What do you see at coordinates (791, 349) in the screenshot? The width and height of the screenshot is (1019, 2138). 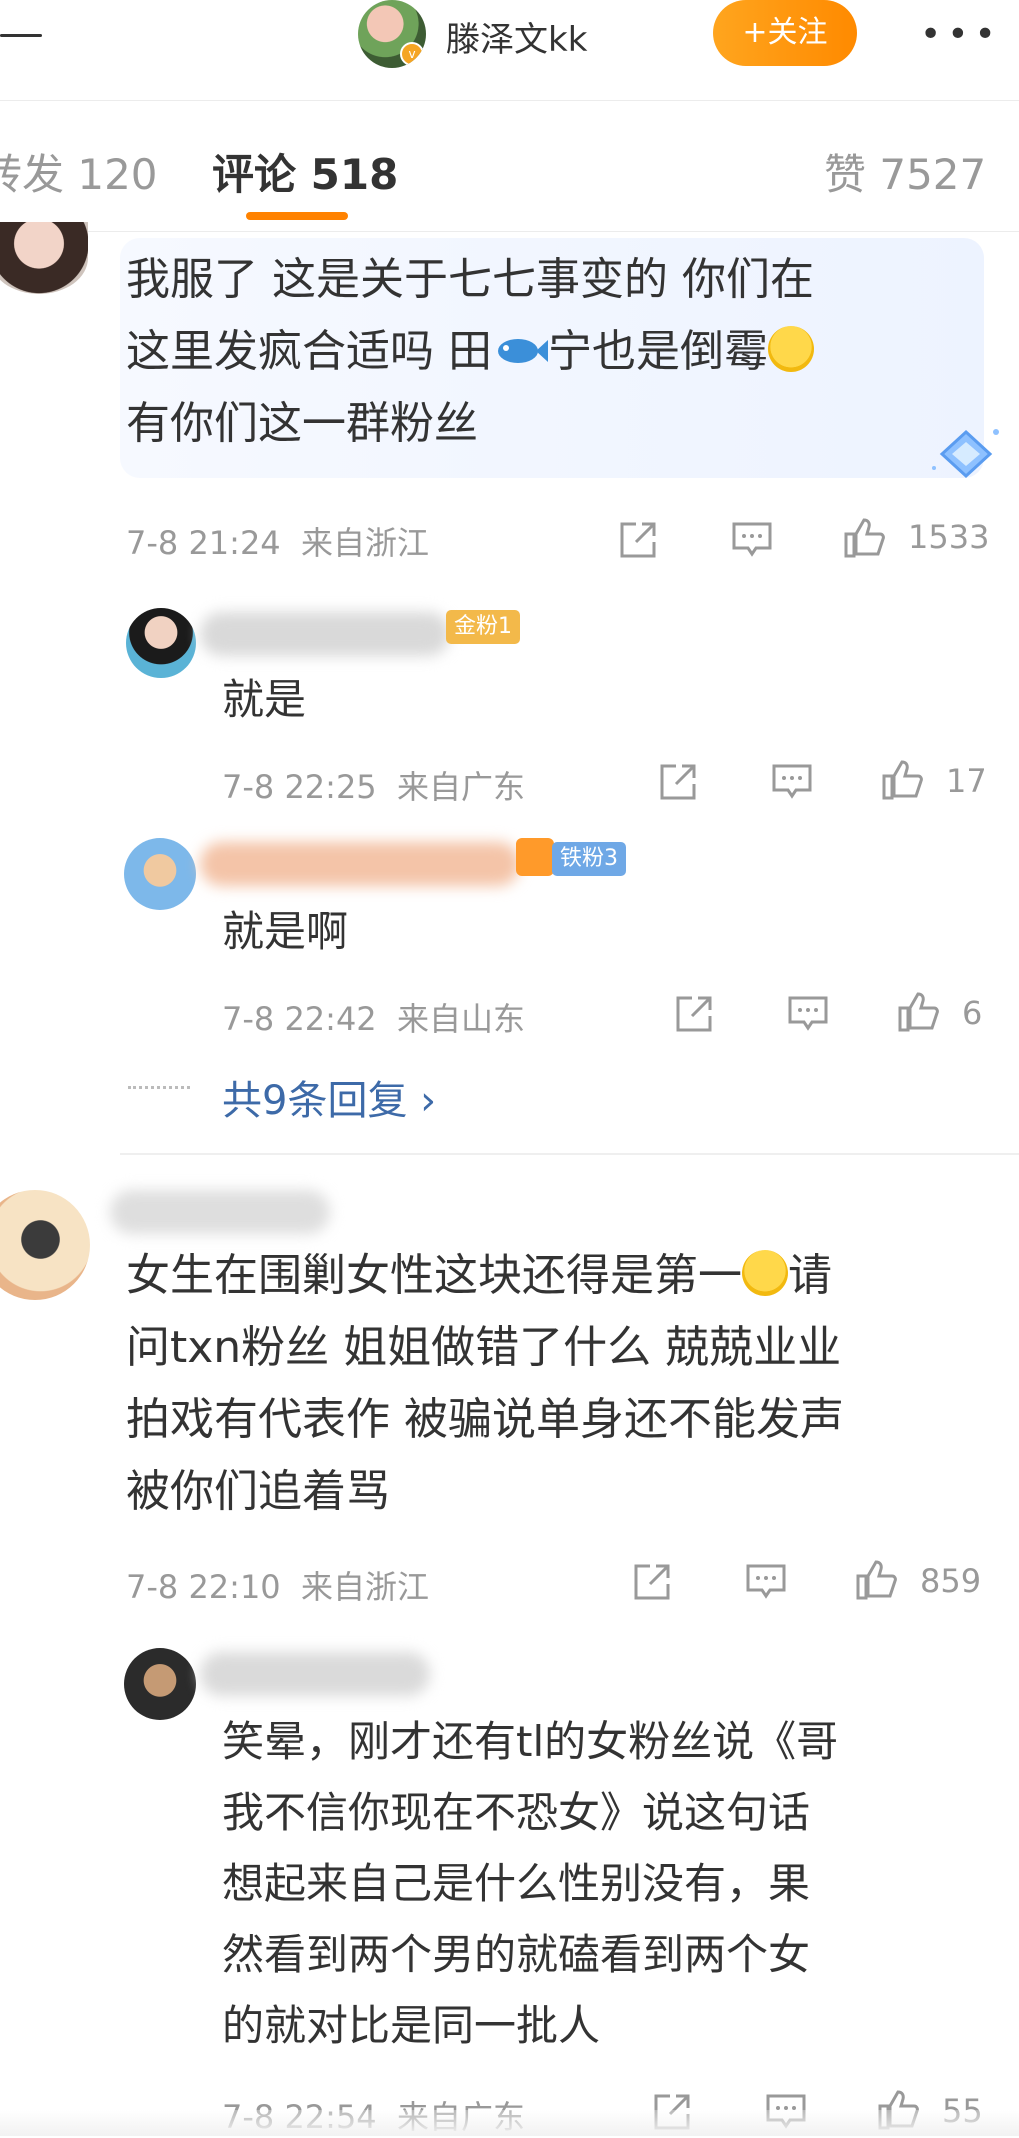 I see `sweat-emoji-icon` at bounding box center [791, 349].